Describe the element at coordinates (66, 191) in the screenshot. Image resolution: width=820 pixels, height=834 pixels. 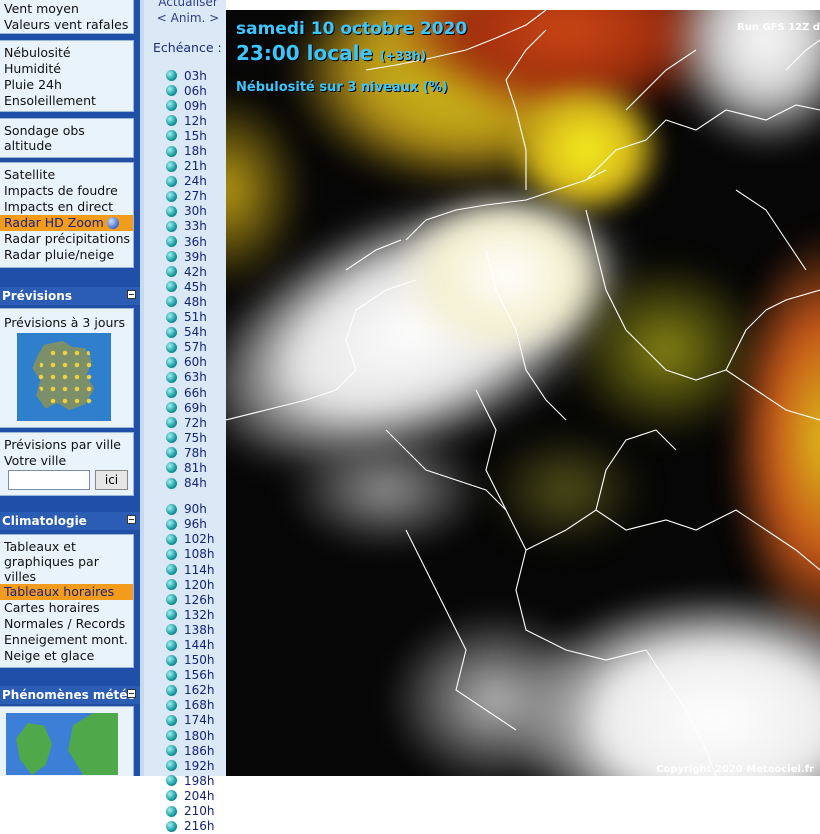
I see `menu-item-impacts-foudre: Impacts de foudre` at that location.